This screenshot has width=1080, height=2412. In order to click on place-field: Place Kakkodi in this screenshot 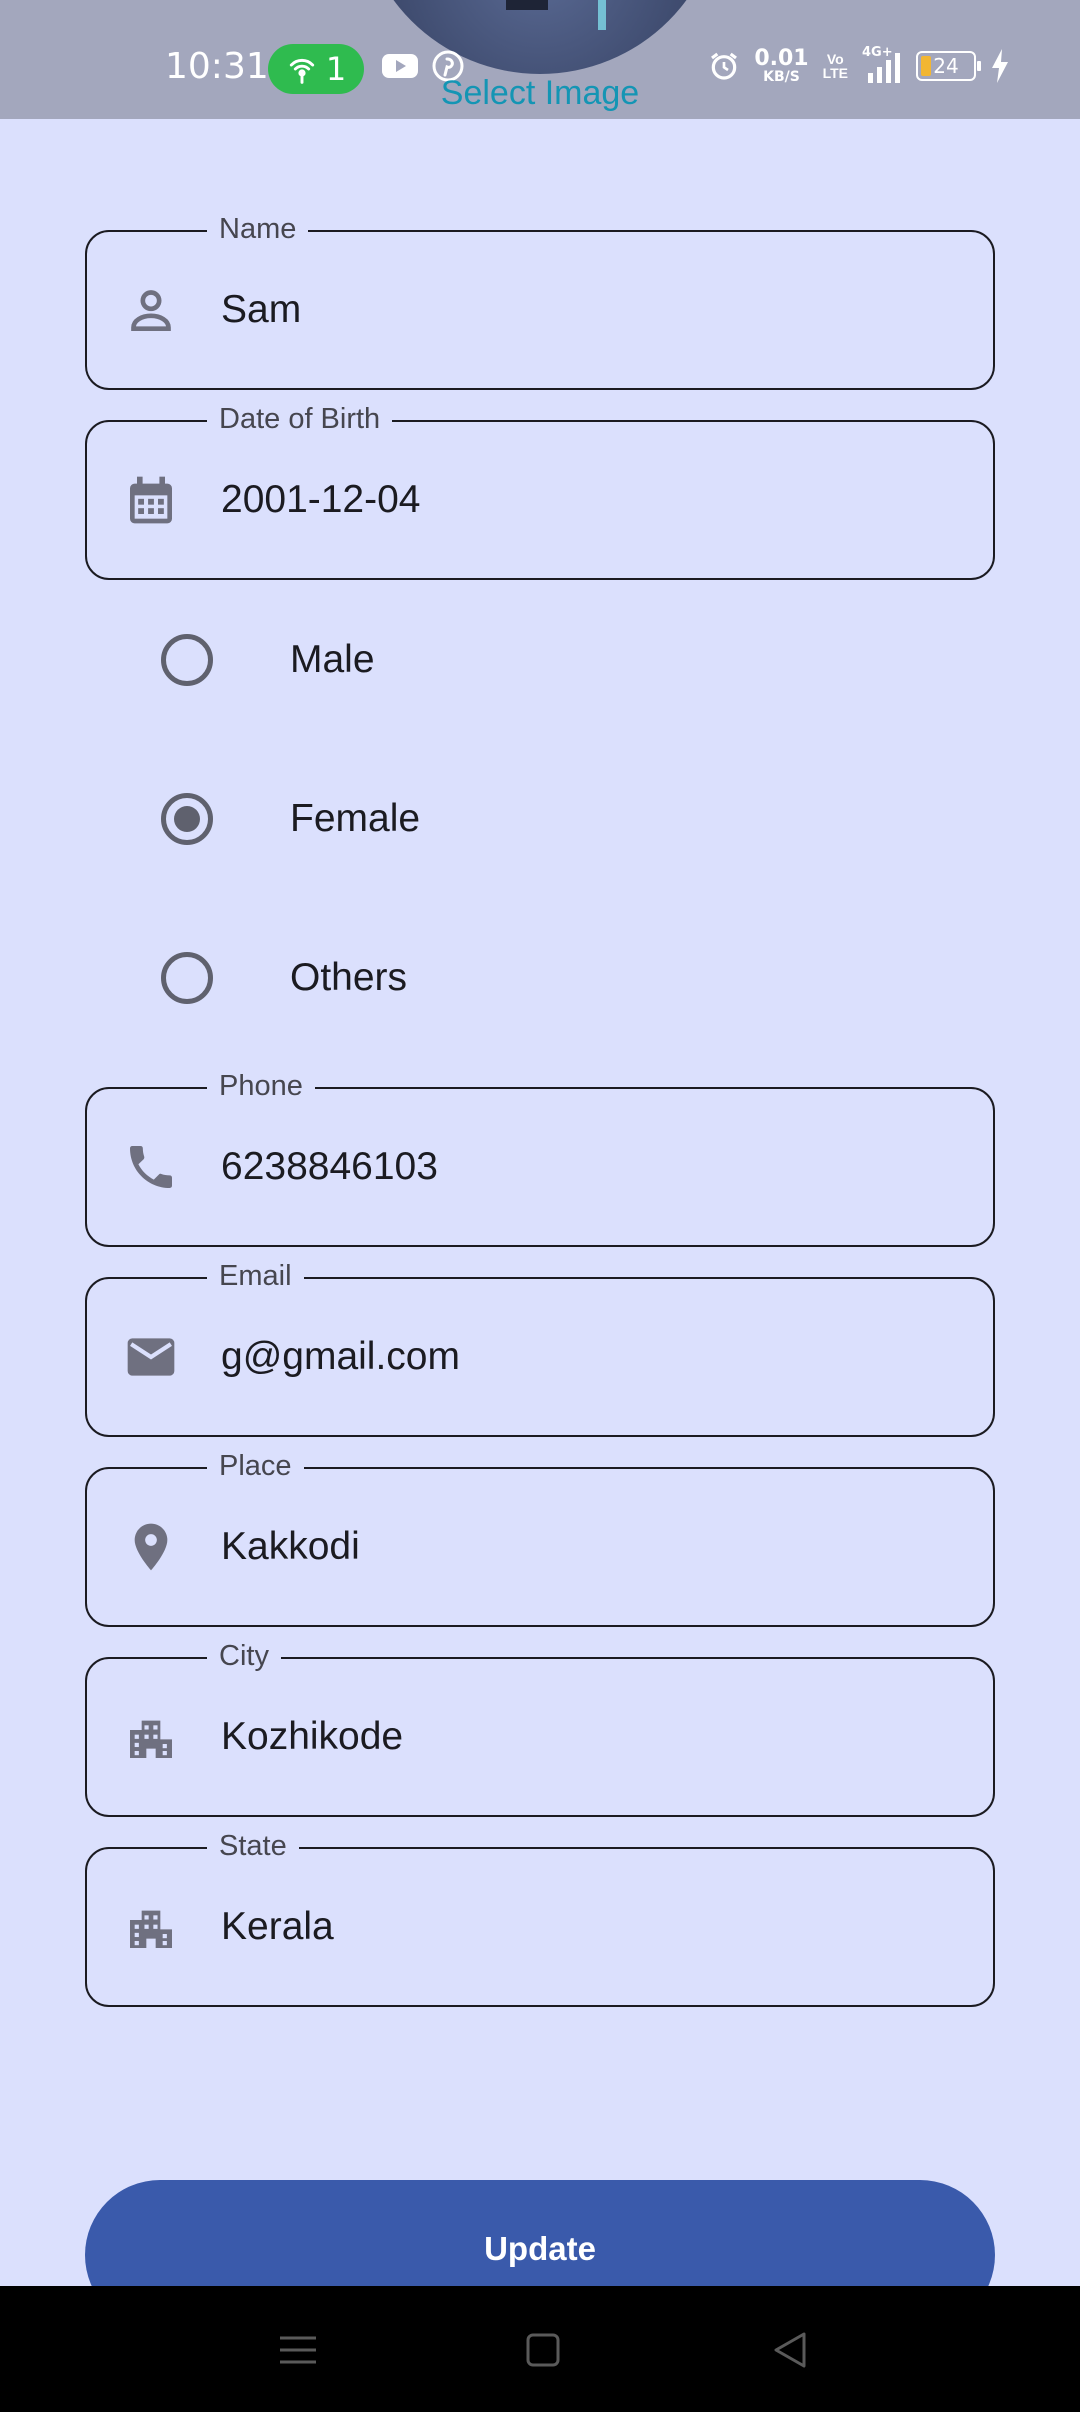, I will do `click(540, 1537)`.